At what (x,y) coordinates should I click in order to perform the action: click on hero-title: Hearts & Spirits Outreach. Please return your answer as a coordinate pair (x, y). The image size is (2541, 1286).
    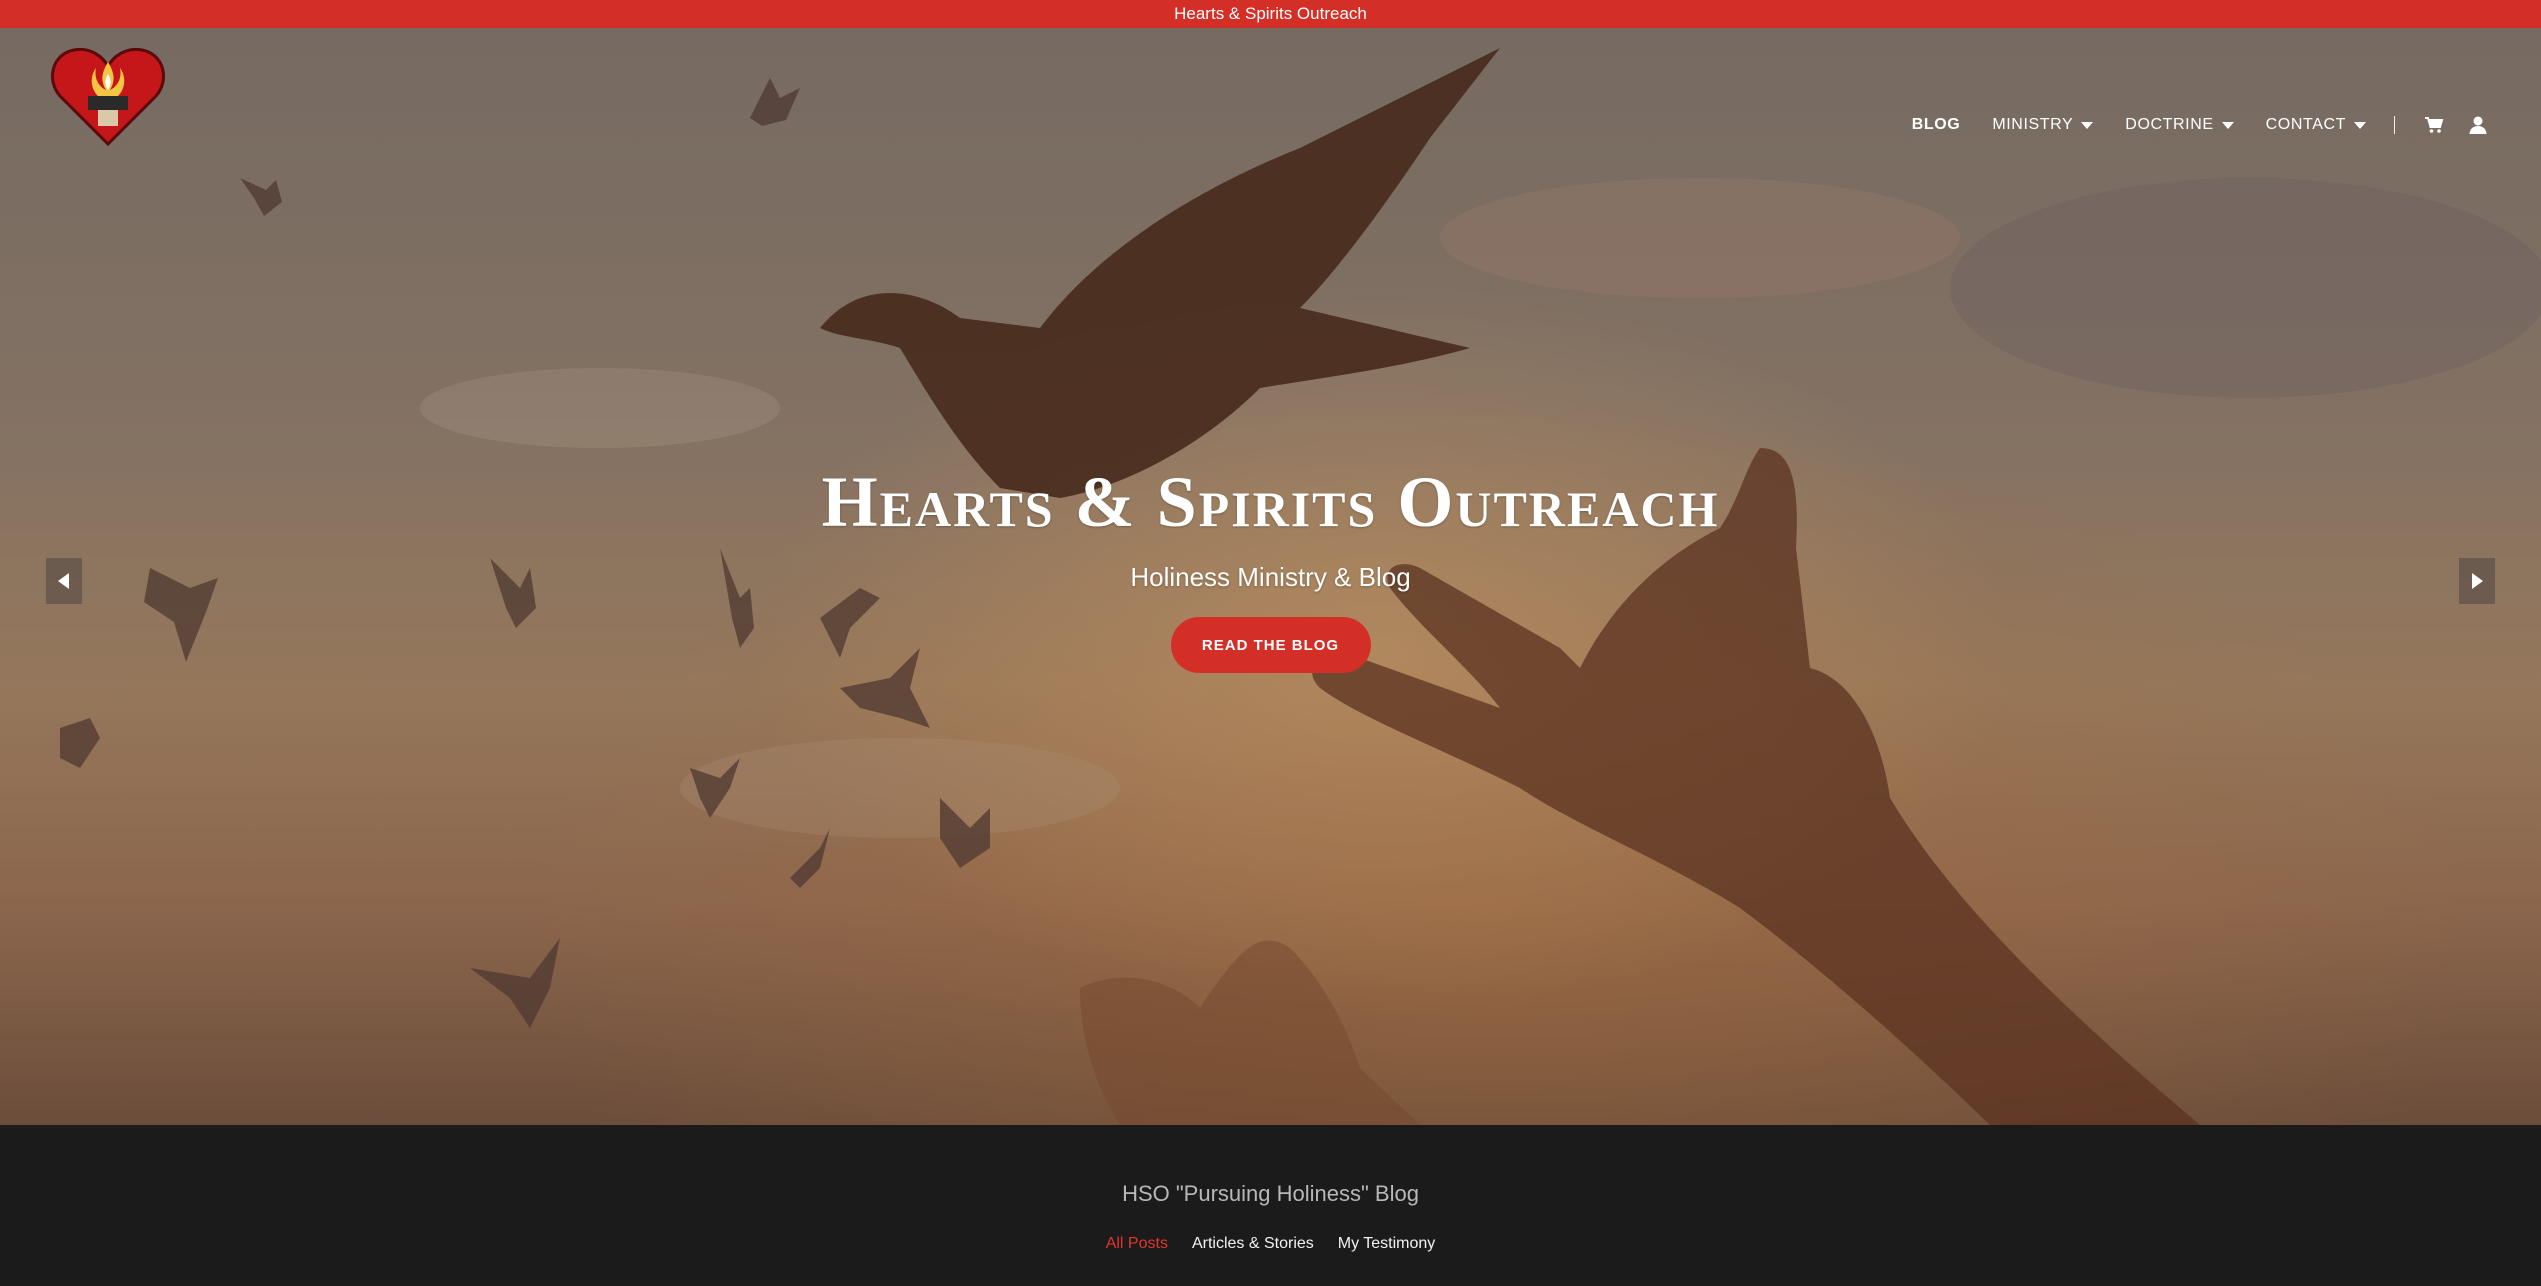
    Looking at the image, I should click on (1270, 502).